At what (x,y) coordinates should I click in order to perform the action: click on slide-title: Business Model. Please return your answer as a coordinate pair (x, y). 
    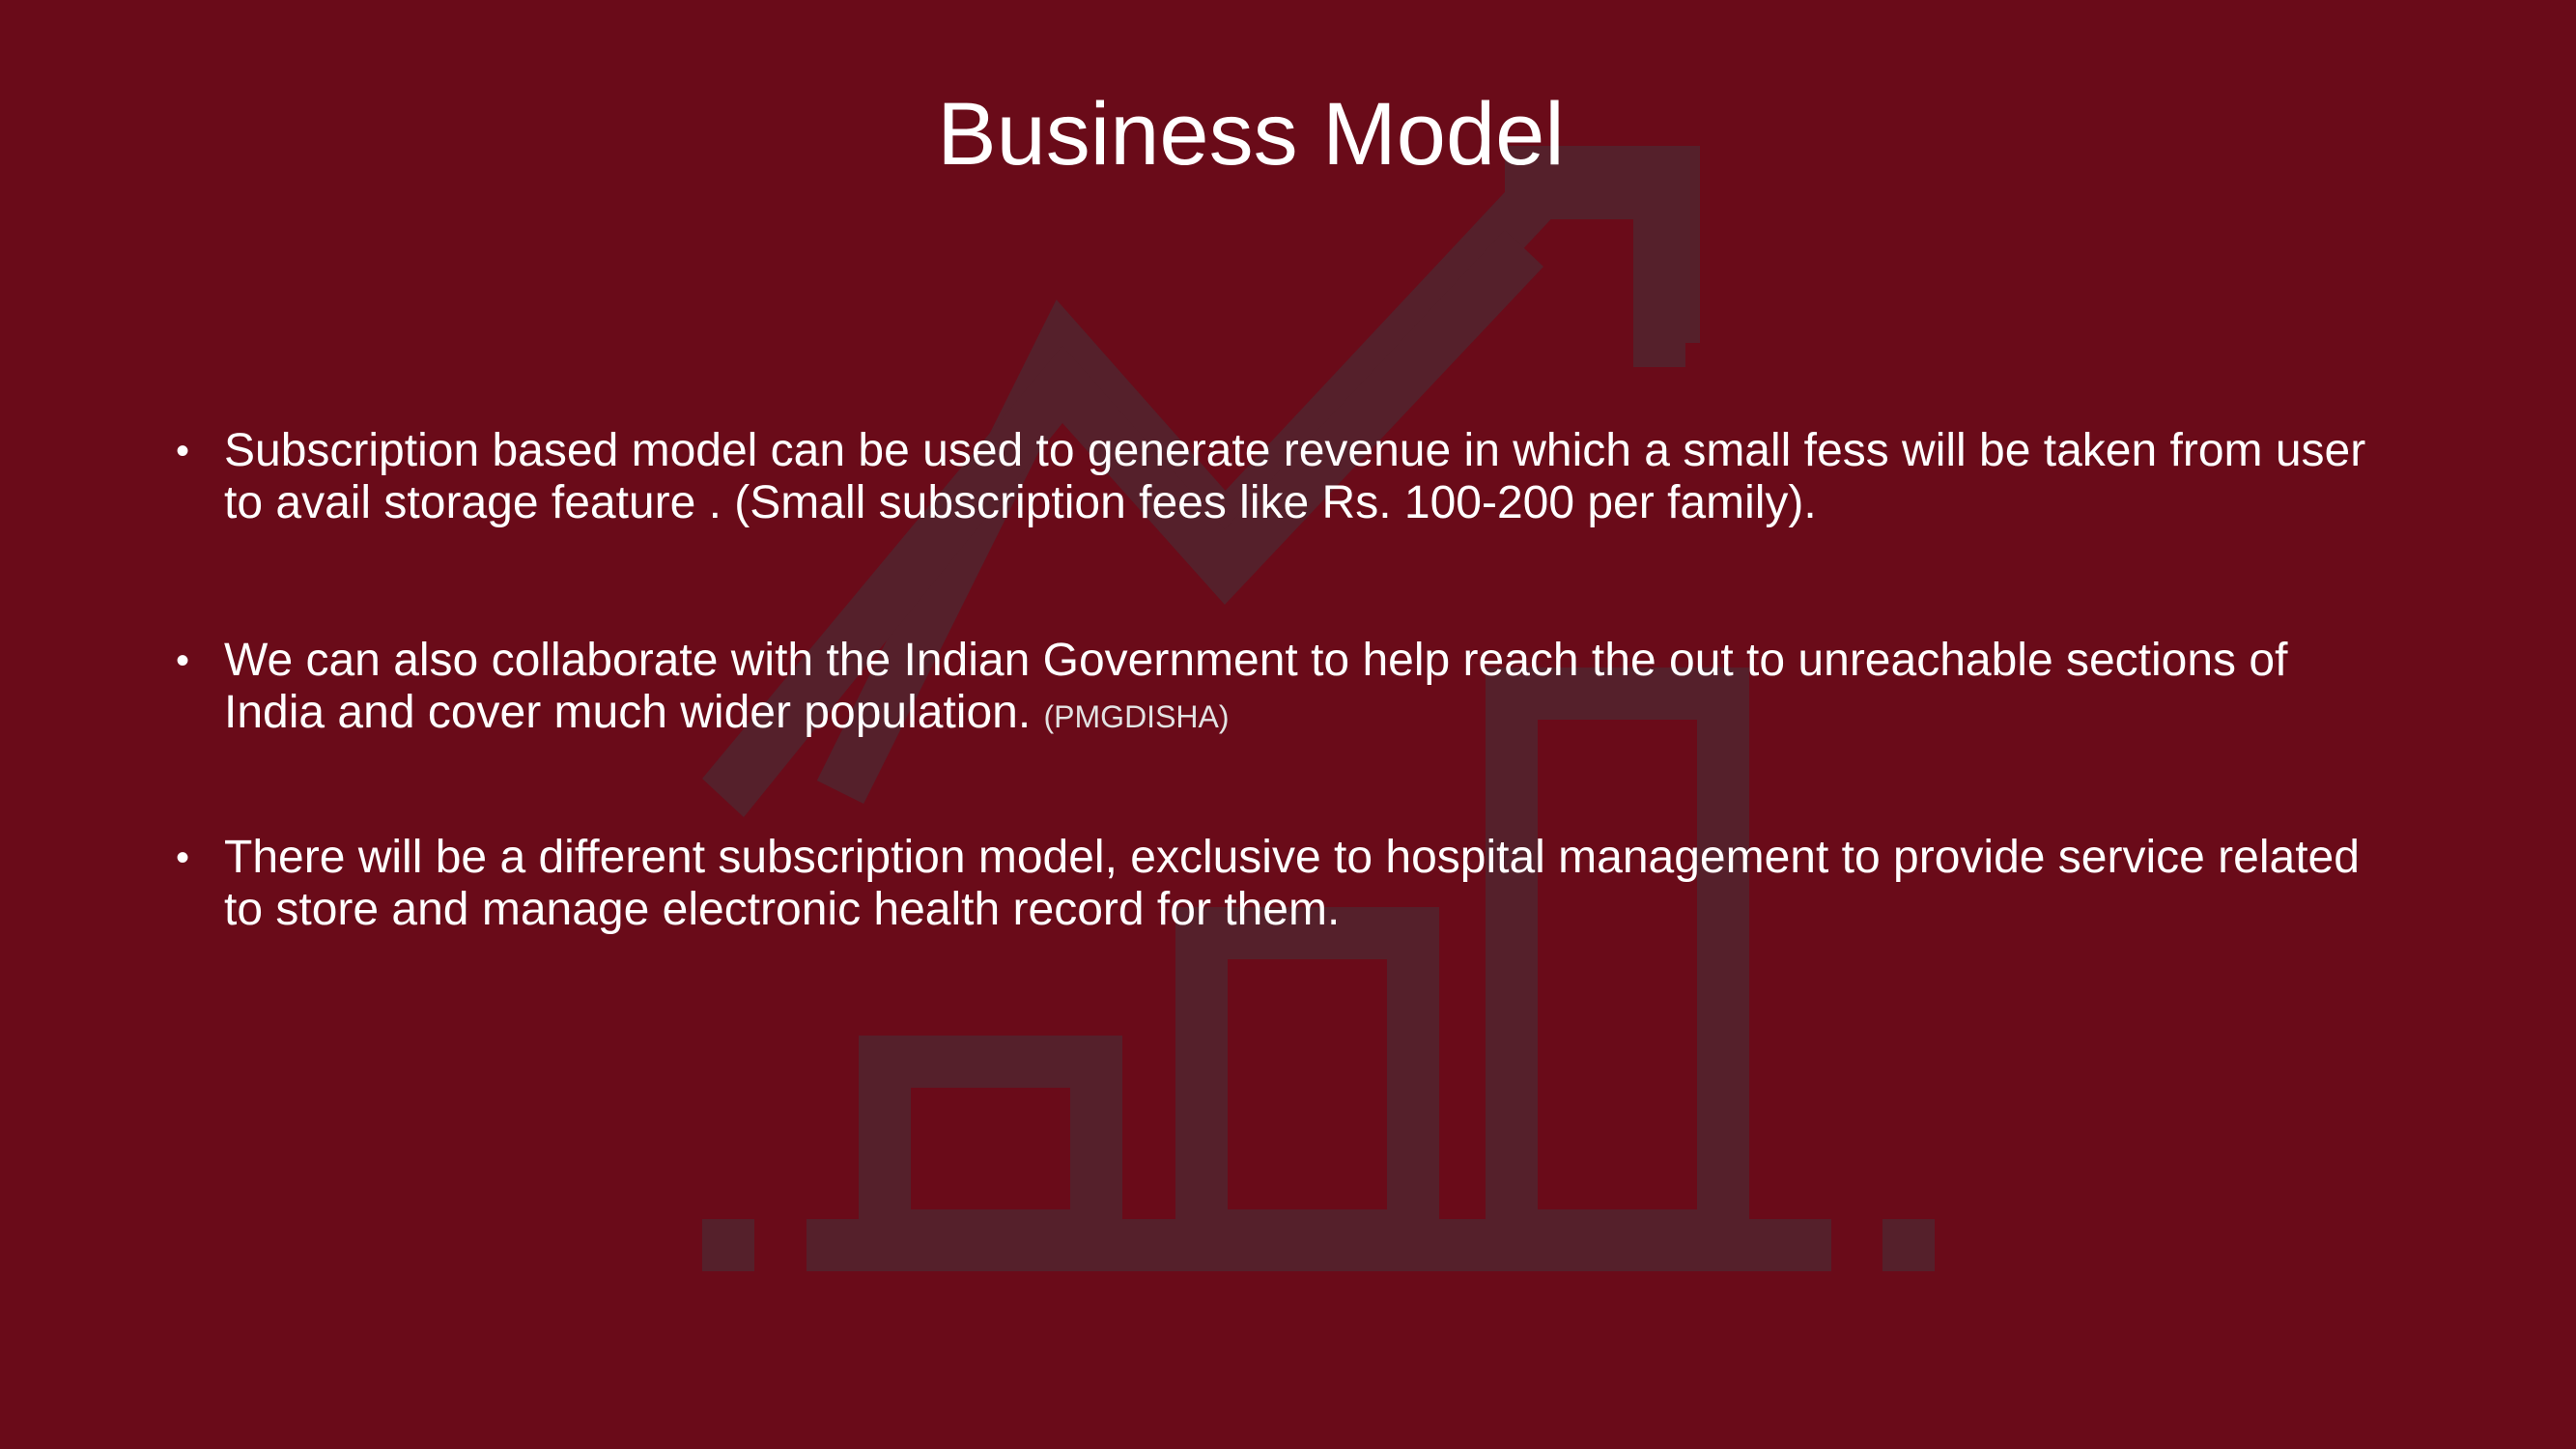
    Looking at the image, I should click on (1251, 134).